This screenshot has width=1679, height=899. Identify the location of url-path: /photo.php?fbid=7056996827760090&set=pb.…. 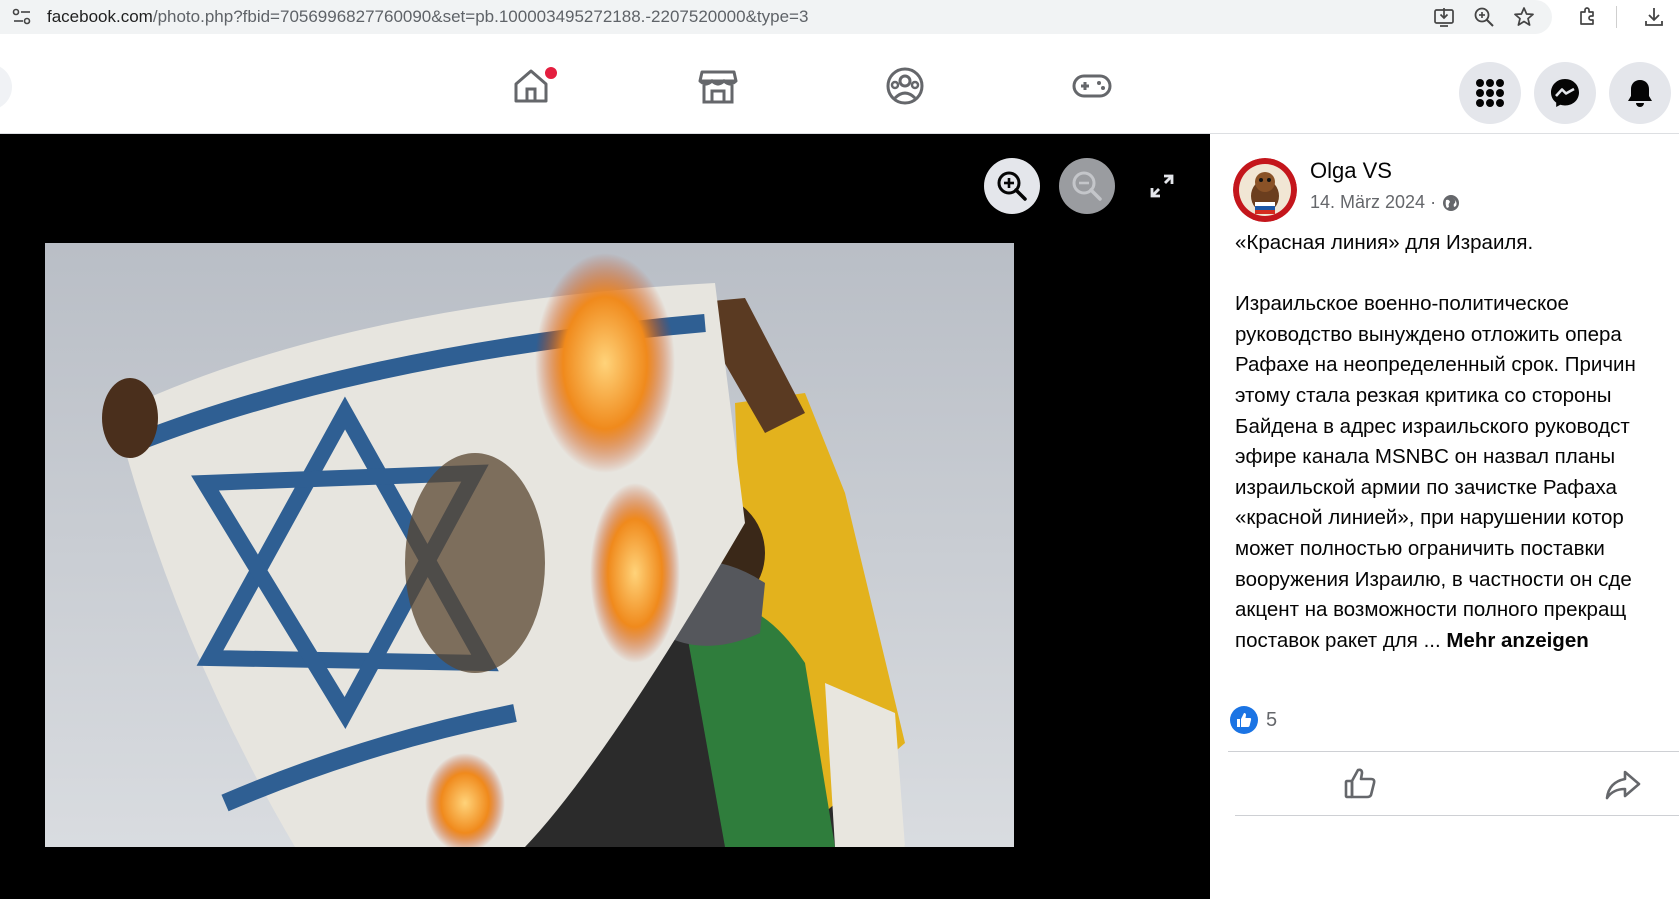
(480, 16).